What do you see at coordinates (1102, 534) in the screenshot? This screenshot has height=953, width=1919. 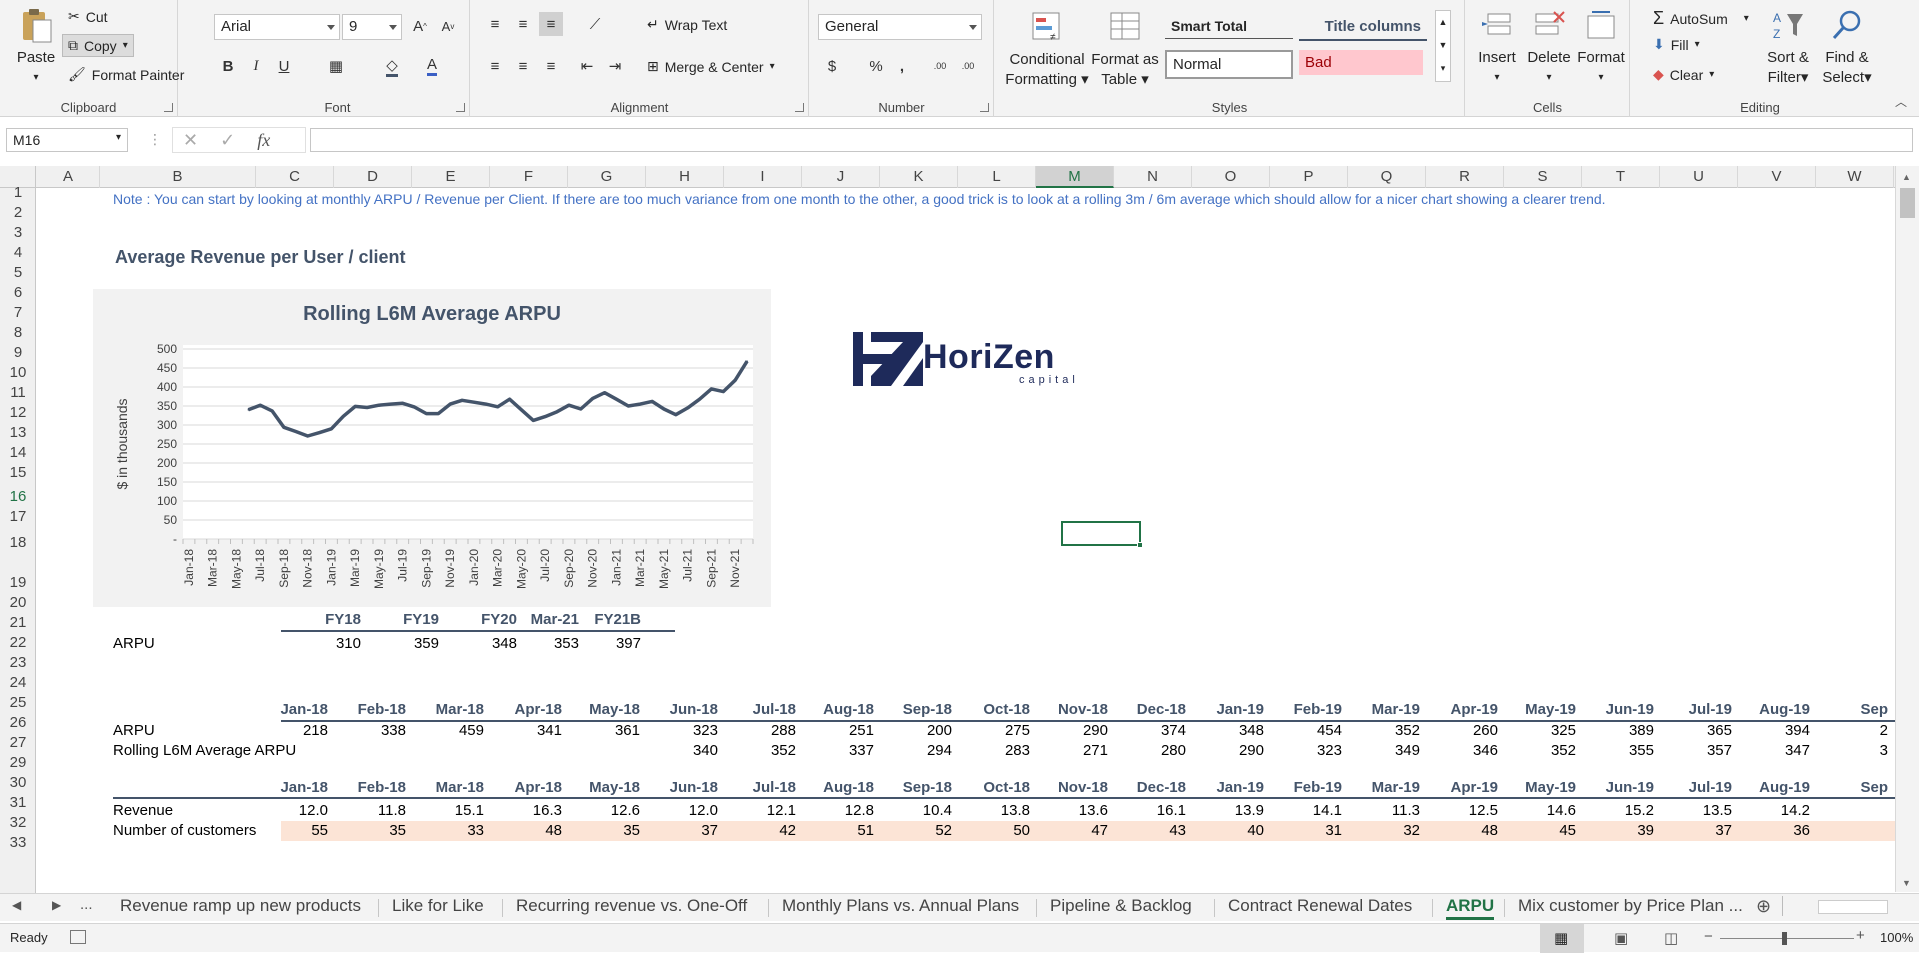 I see `selected-cell` at bounding box center [1102, 534].